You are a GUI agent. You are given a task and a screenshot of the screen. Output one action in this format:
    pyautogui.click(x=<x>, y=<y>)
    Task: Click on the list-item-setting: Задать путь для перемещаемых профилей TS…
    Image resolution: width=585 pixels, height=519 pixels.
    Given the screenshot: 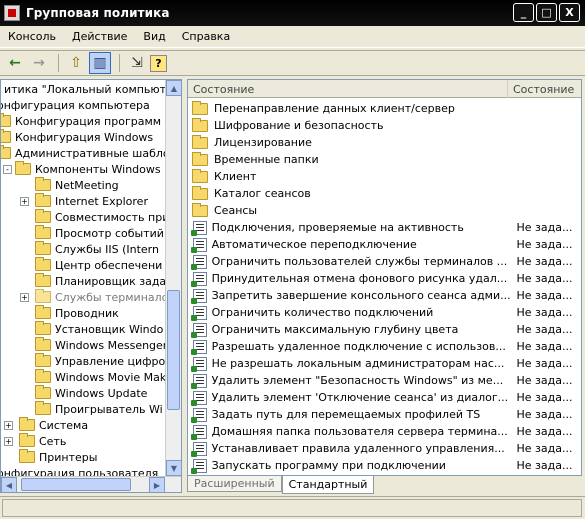 What is the action you would take?
    pyautogui.click(x=384, y=414)
    